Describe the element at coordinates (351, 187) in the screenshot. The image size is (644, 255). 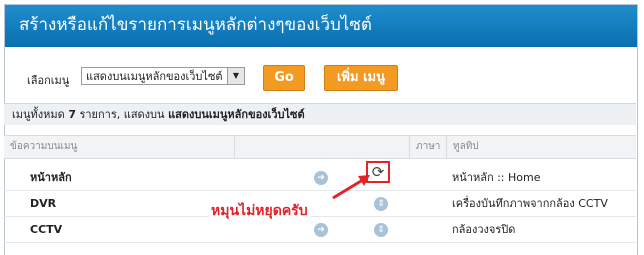
I see `annotation-arrow` at that location.